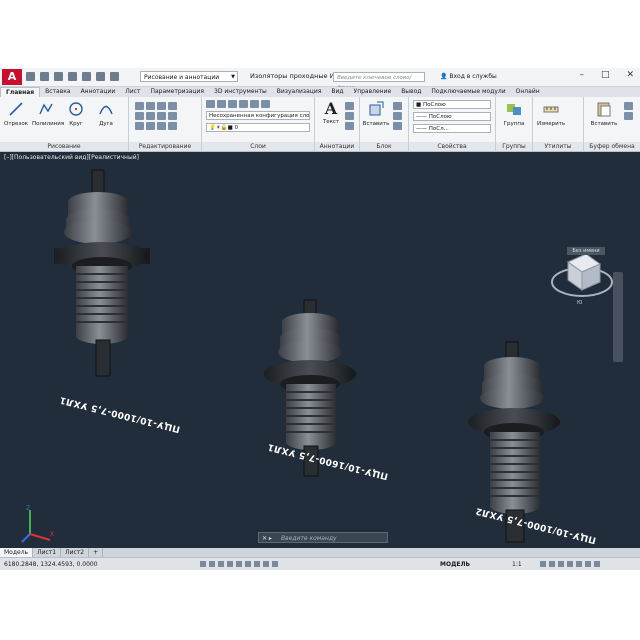 This screenshot has width=640, height=640. What do you see at coordinates (323, 537) in the screenshot?
I see `command-line-input: ✕ ▸ Введите команду` at bounding box center [323, 537].